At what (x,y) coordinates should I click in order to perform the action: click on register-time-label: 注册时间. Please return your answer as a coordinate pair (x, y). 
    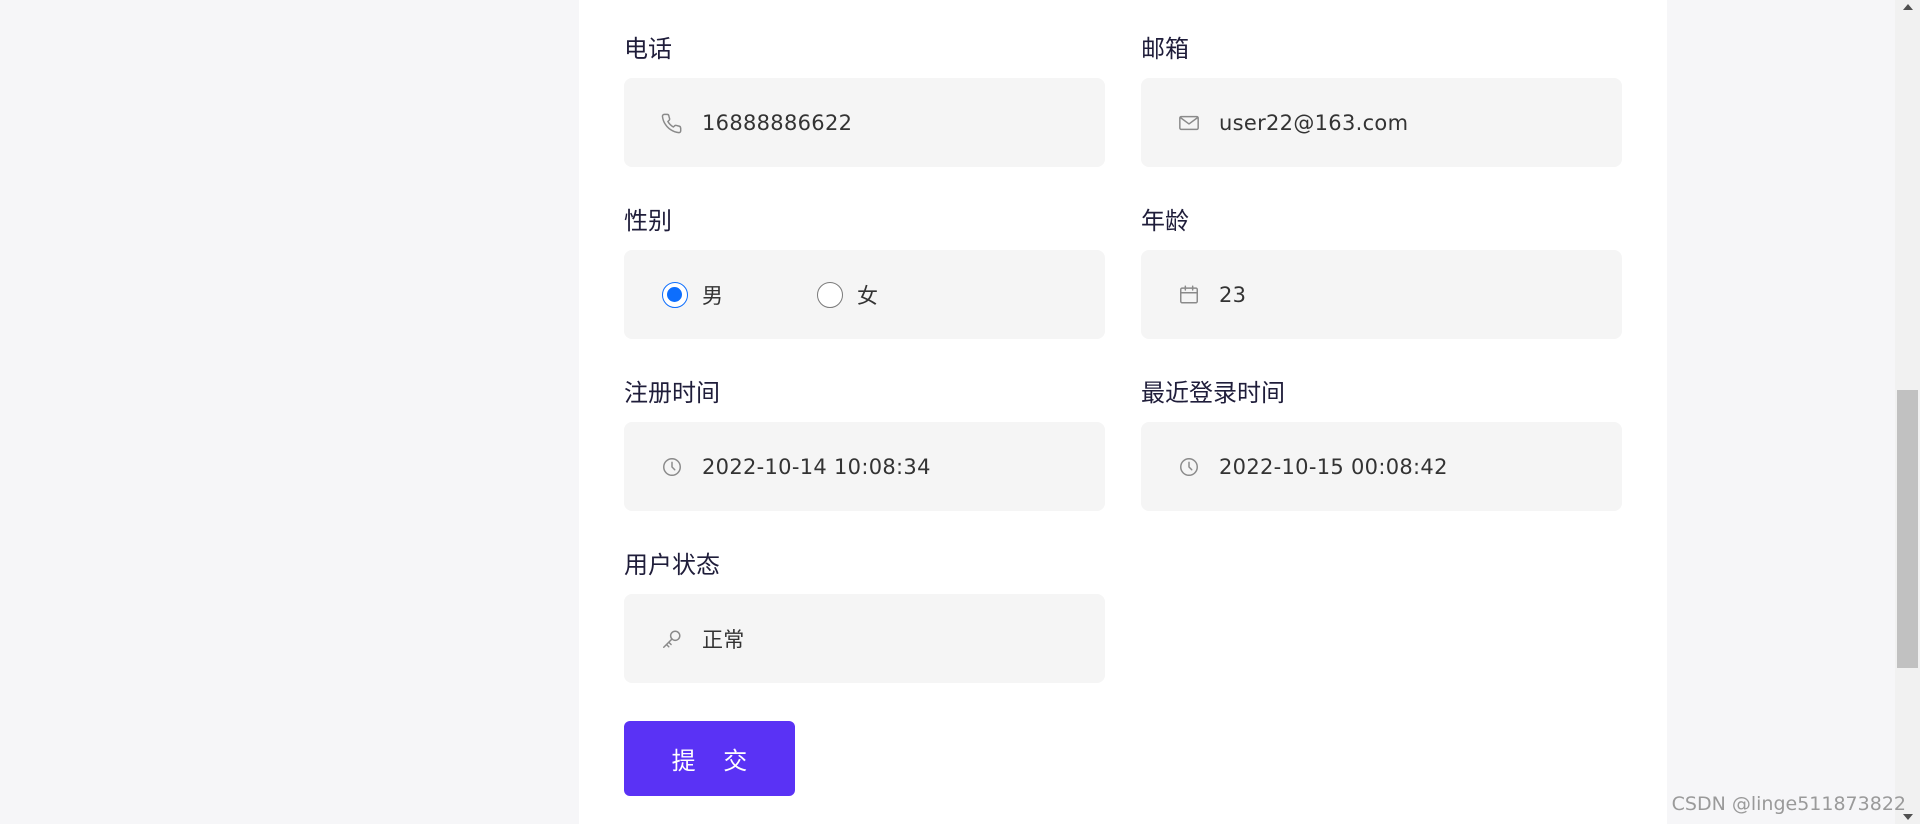
    Looking at the image, I should click on (672, 393).